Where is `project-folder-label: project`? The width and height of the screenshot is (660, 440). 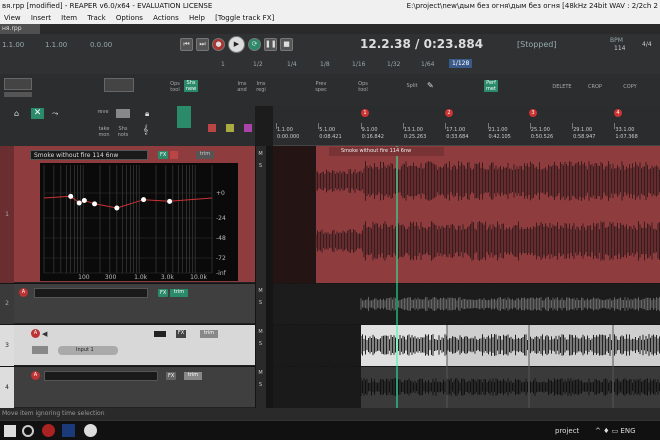
project-folder-label: project is located at coordinates (567, 431).